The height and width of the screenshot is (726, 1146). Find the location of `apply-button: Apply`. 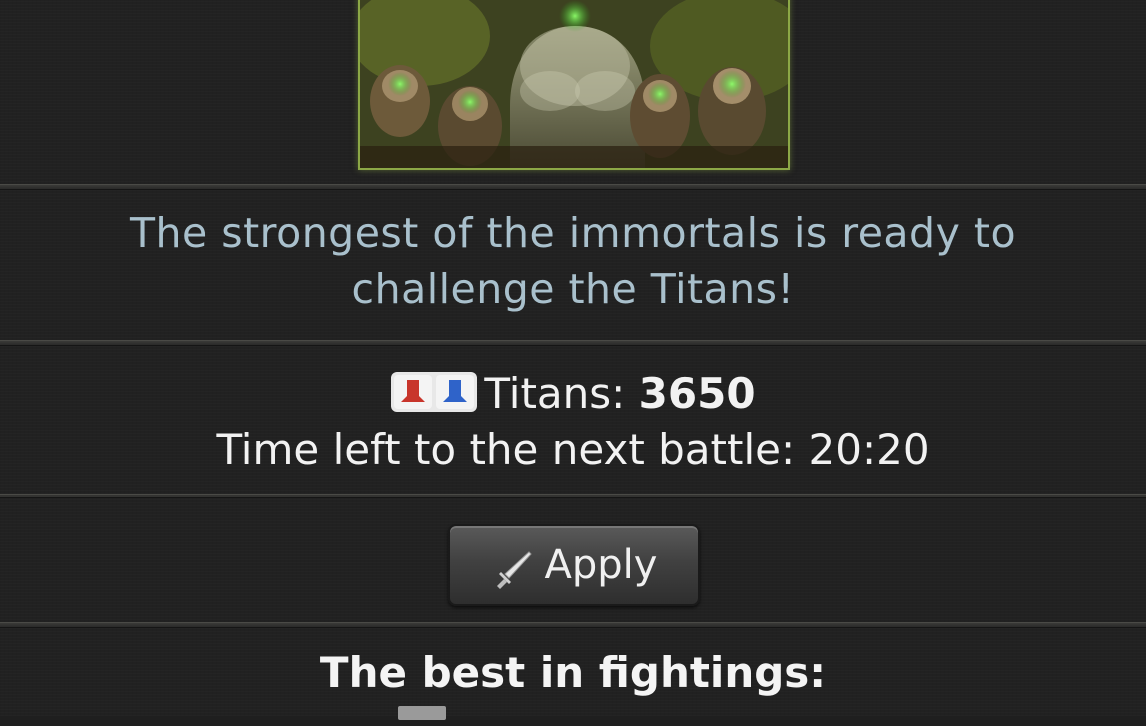

apply-button: Apply is located at coordinates (574, 565).